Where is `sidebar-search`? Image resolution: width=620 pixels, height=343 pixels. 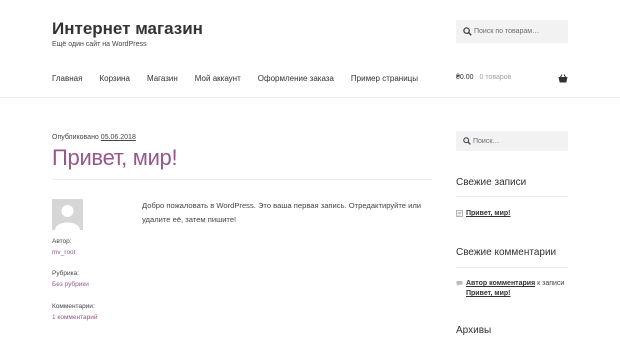 sidebar-search is located at coordinates (512, 141).